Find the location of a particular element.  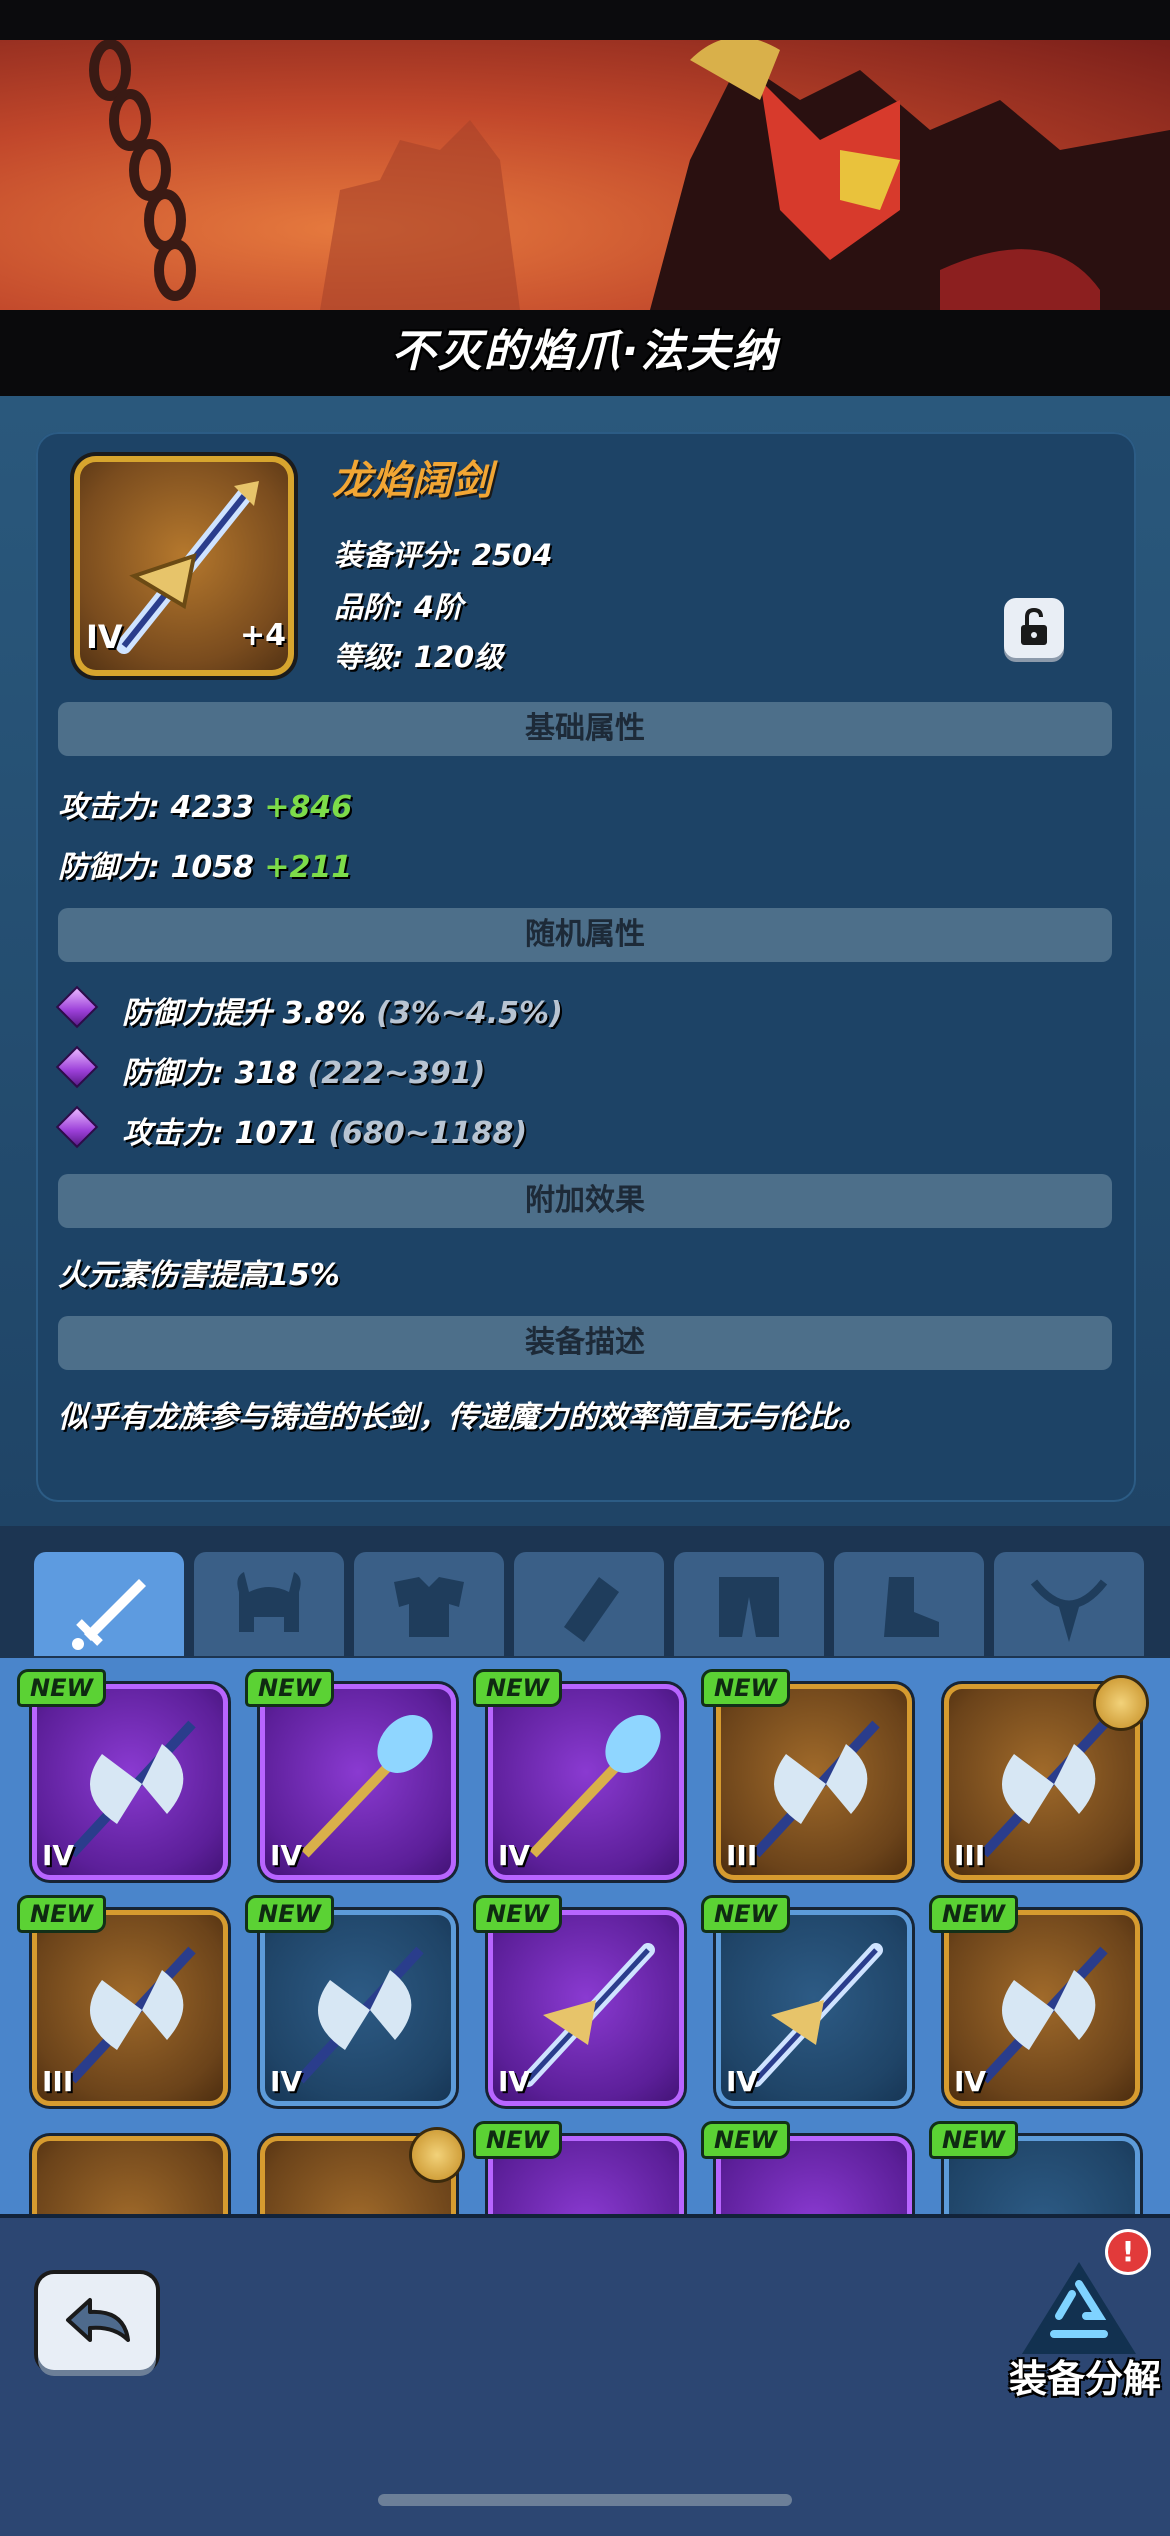

boots-icon is located at coordinates (911, 1607).